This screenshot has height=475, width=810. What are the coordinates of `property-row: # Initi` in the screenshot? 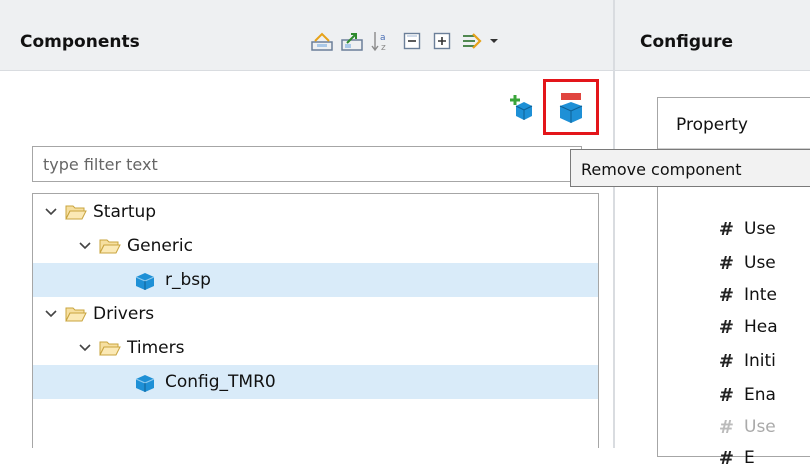 It's located at (734, 361).